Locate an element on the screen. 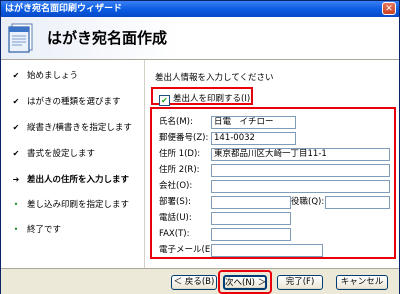  close-button: ✕ is located at coordinates (389, 8).